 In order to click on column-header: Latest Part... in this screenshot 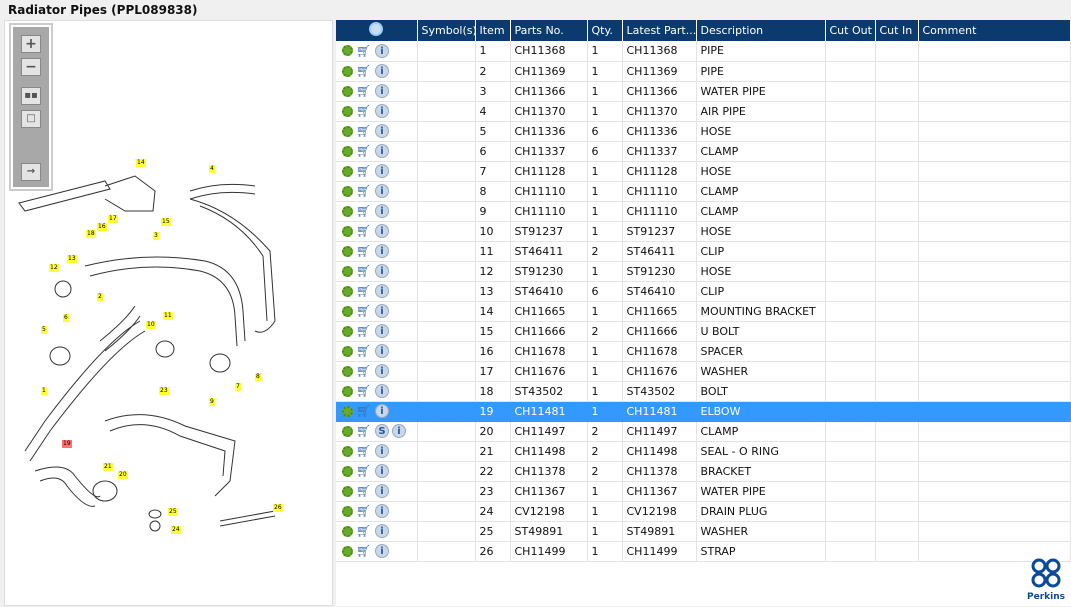, I will do `click(659, 30)`.